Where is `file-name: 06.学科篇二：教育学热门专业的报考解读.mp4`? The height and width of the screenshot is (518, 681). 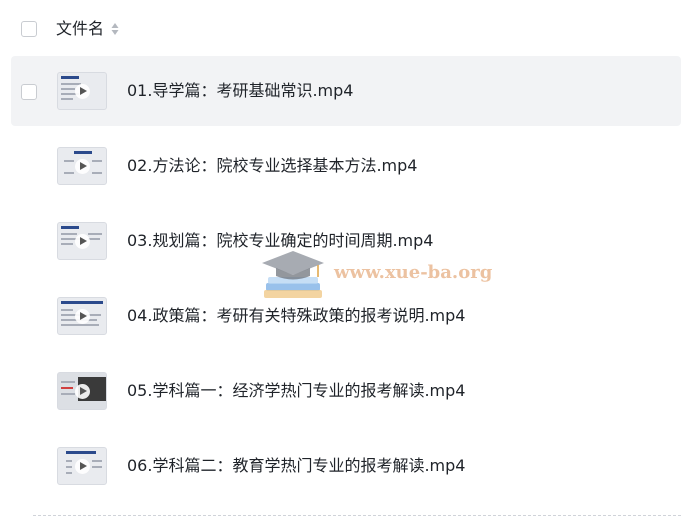 file-name: 06.学科篇二：教育学热门专业的报考解读.mp4 is located at coordinates (296, 466).